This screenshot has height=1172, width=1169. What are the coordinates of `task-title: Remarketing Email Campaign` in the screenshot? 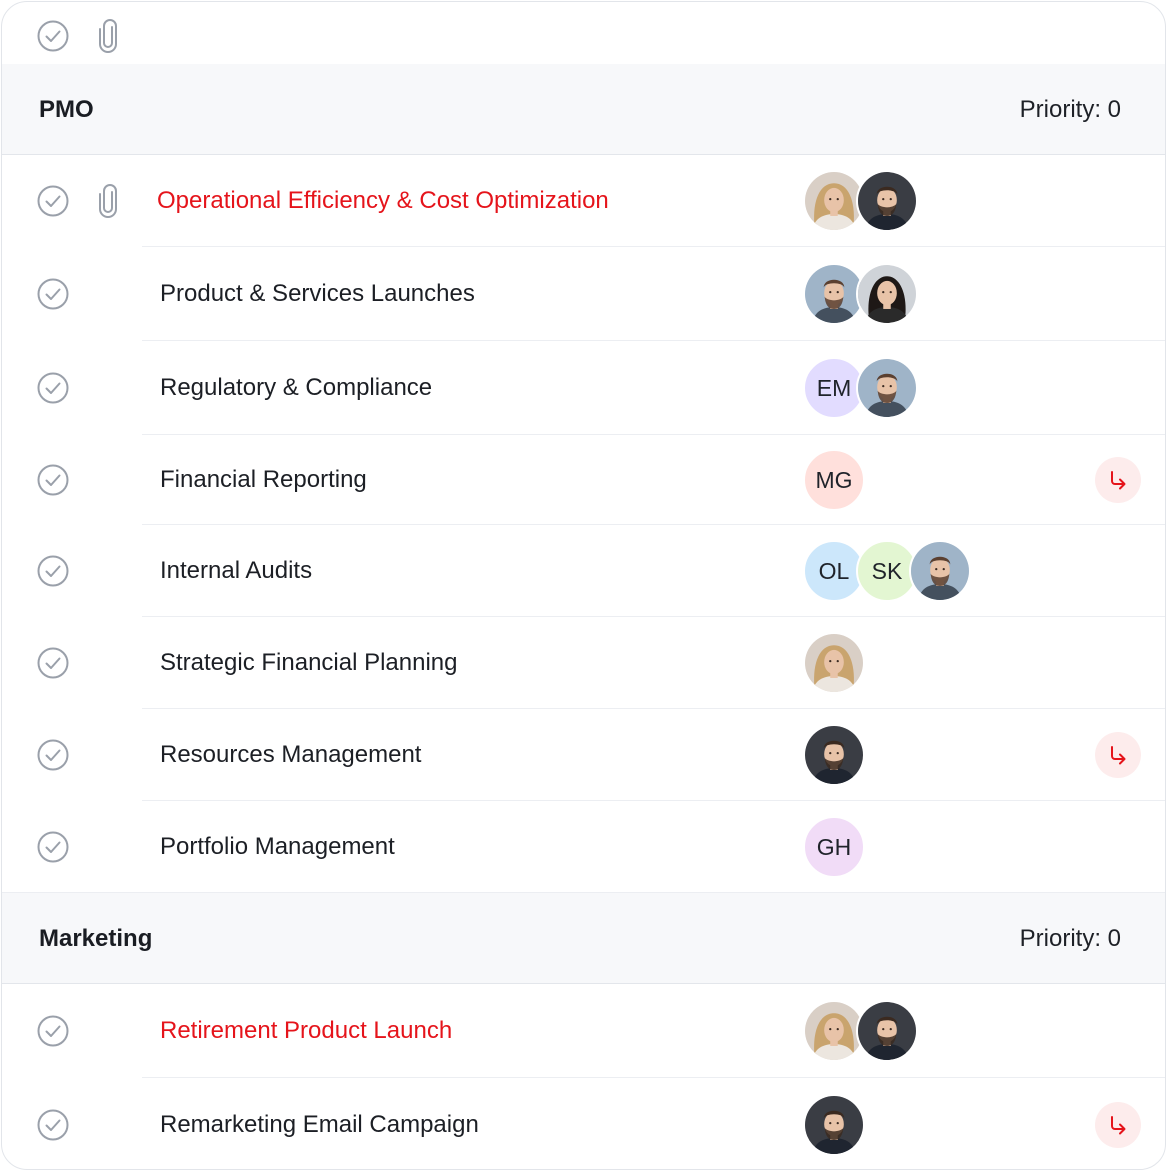 It's located at (319, 1125).